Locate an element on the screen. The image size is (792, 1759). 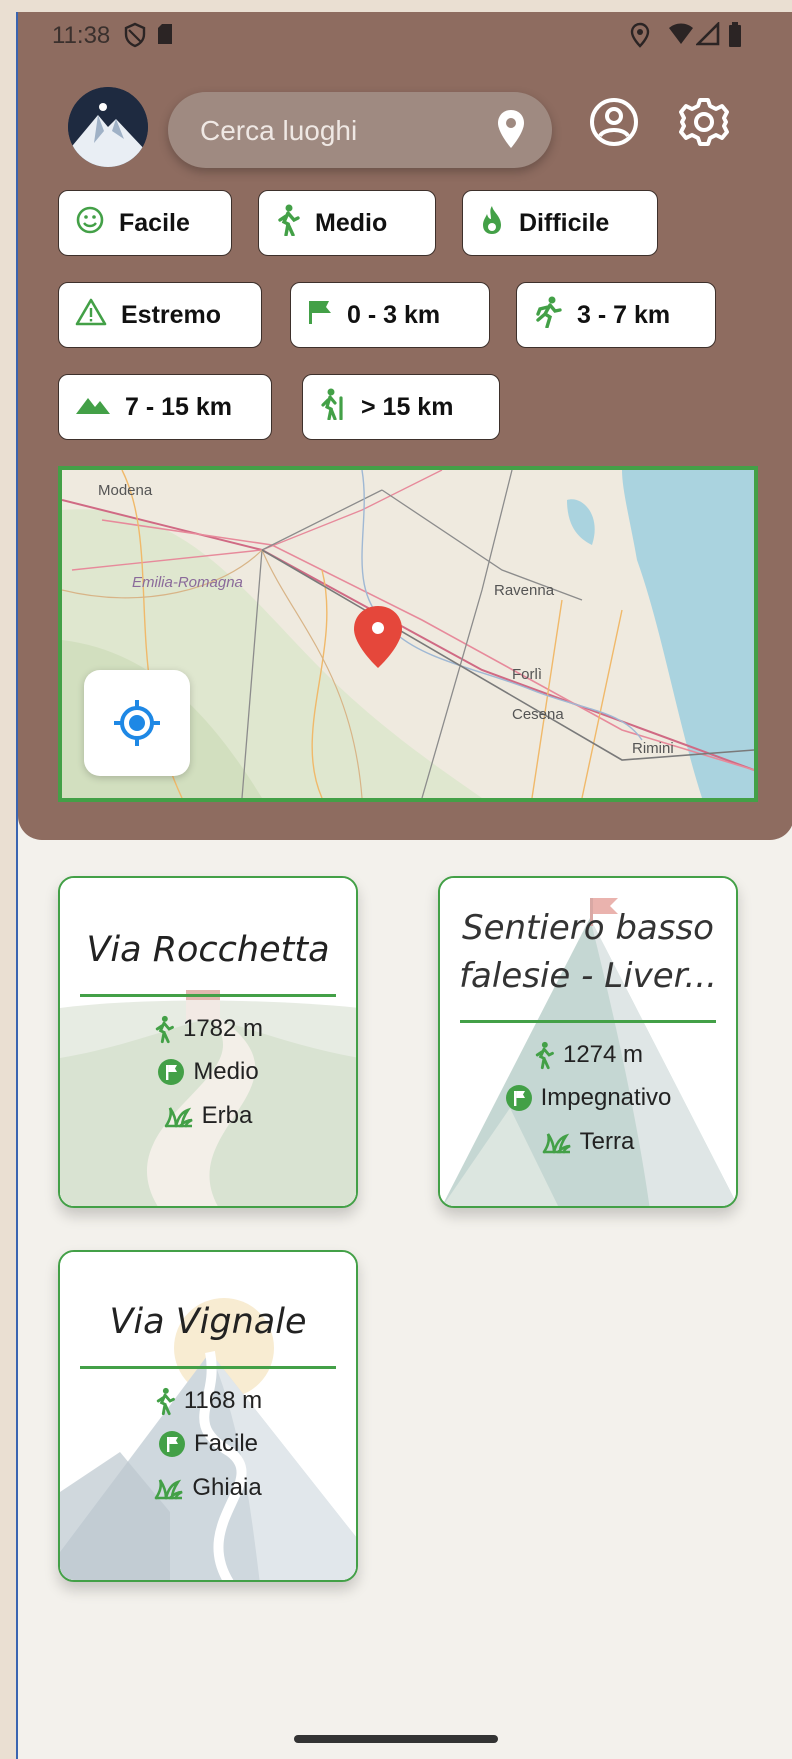
trail-title: Via Vignale is located at coordinates (208, 1322).